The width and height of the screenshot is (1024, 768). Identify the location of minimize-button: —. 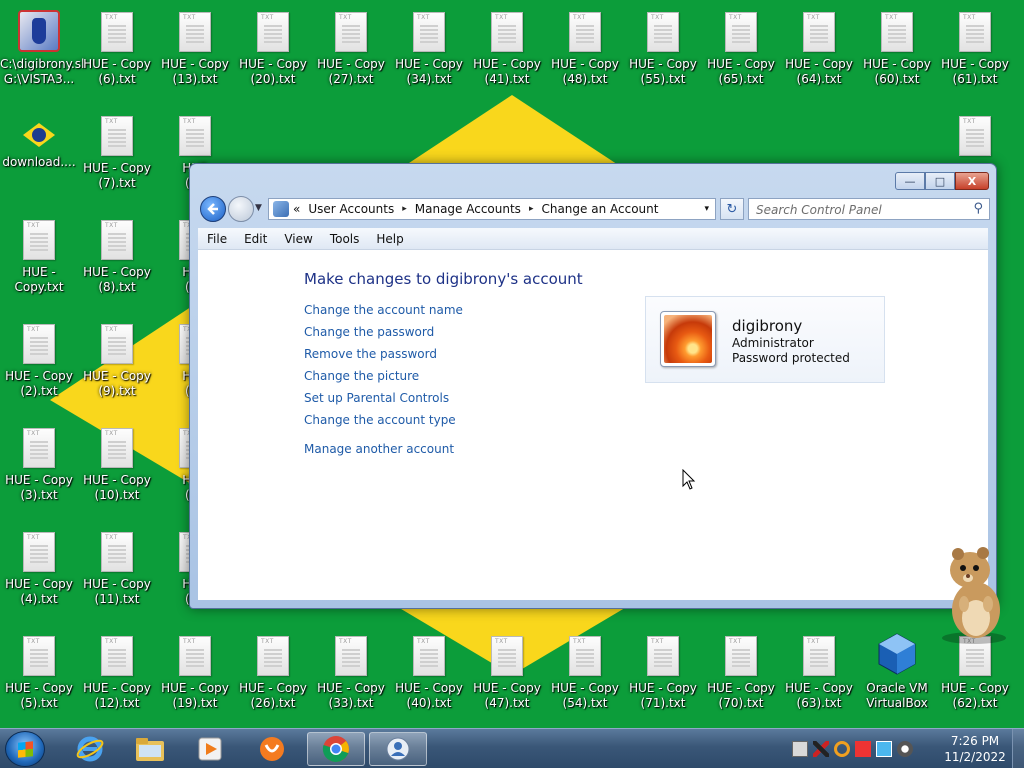
(910, 181).